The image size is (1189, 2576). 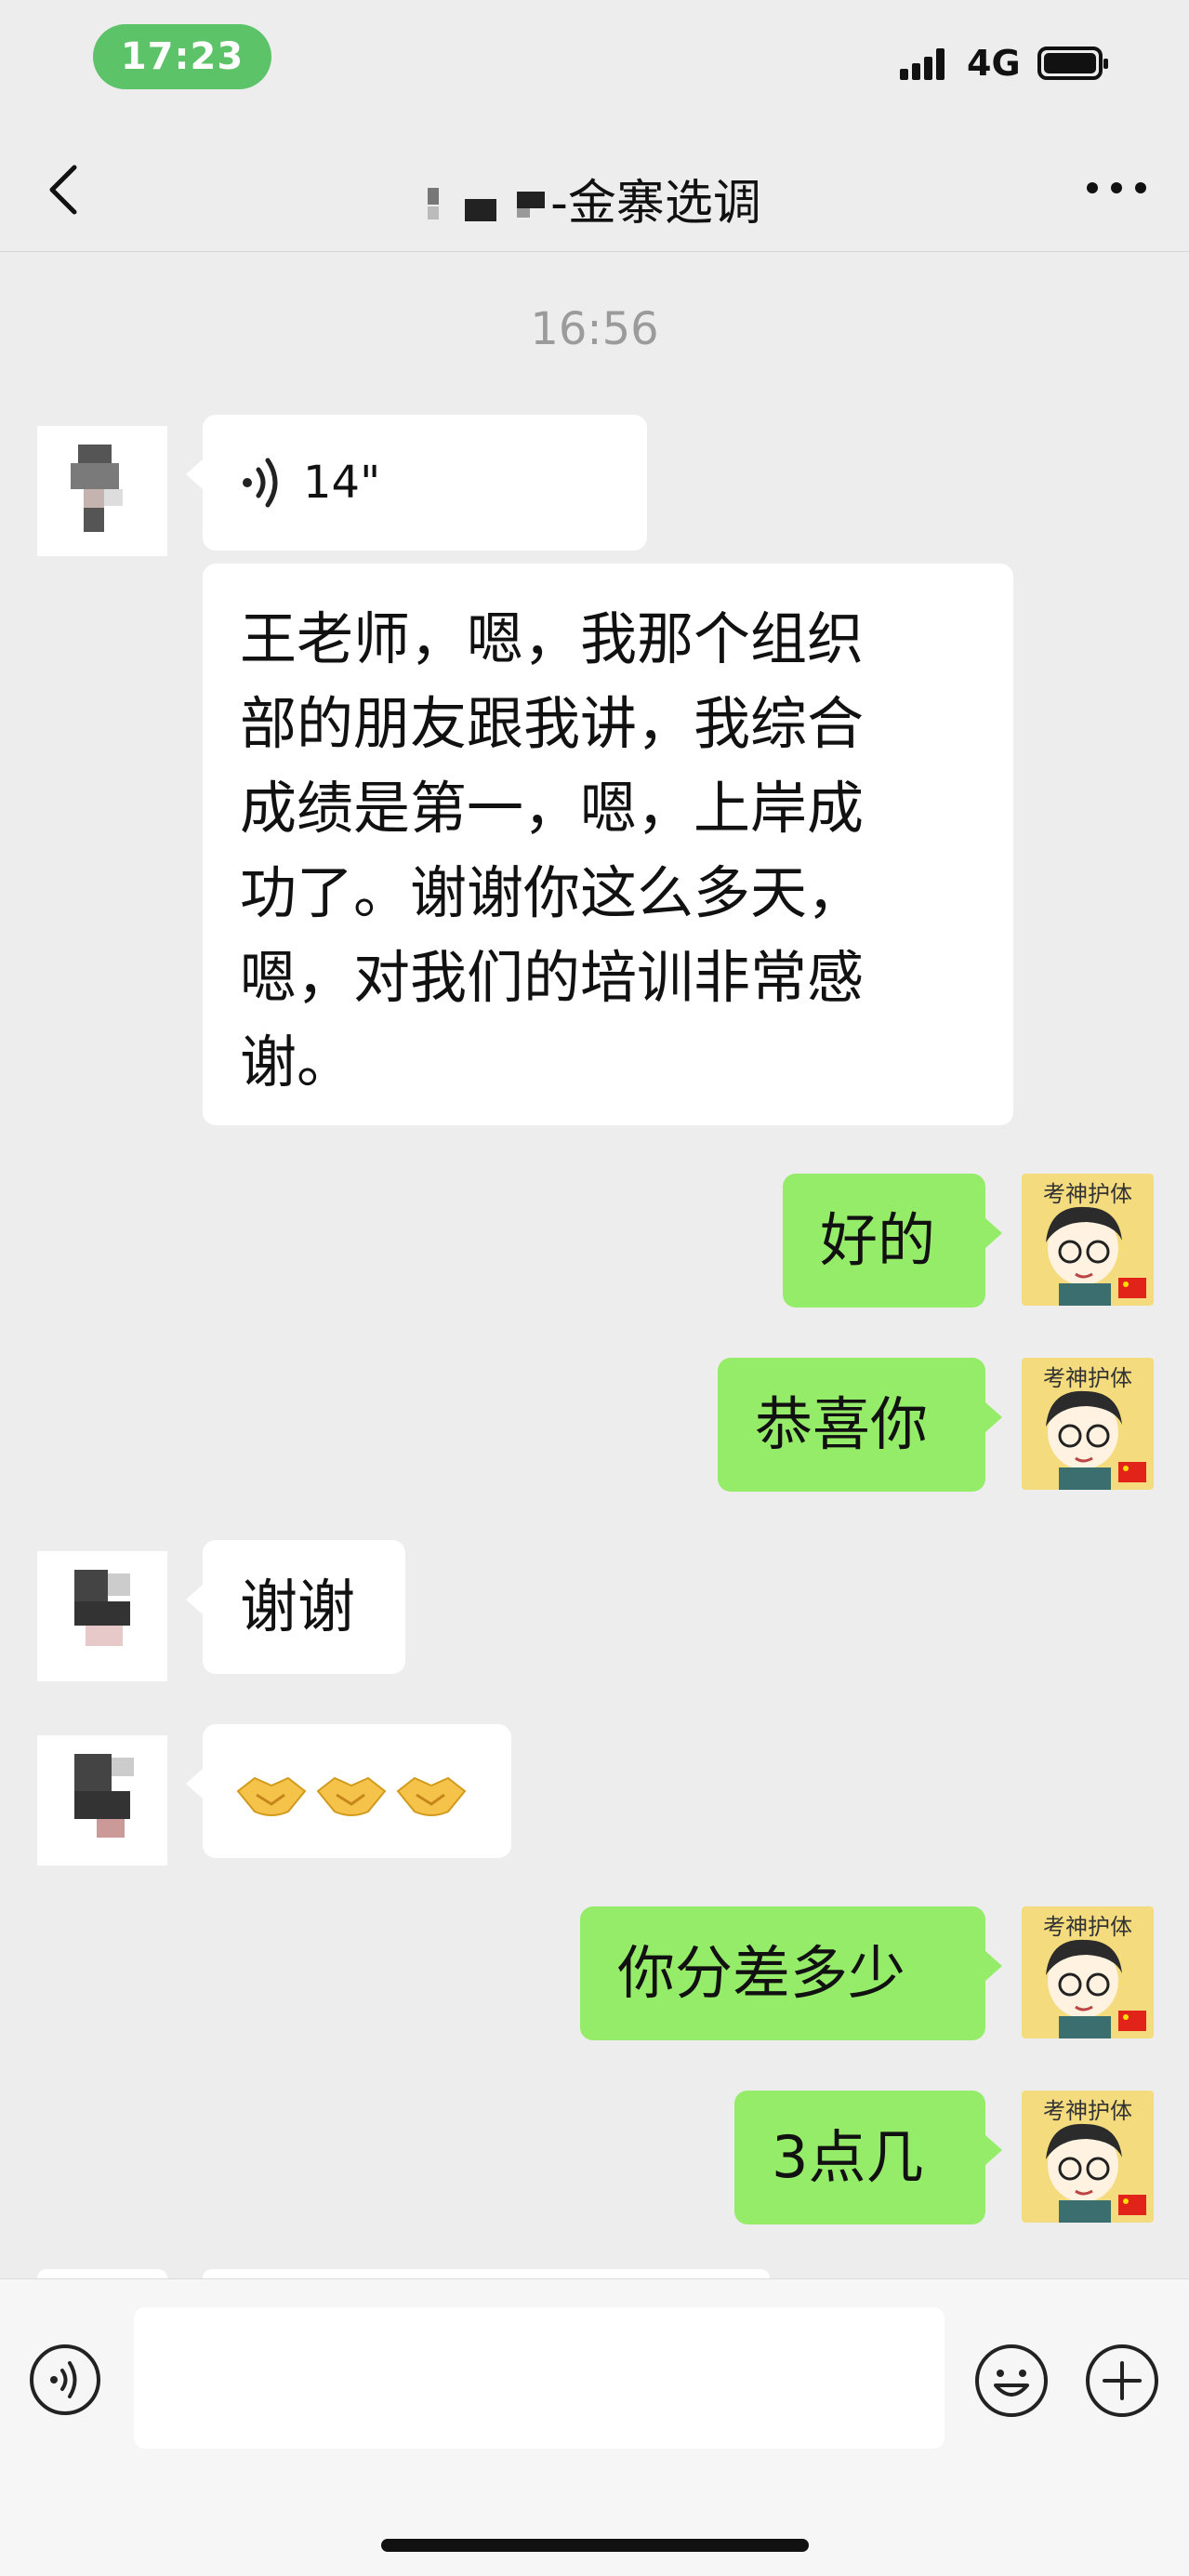 I want to click on outgoing-message-bubble: 3点几, so click(x=868, y=2157).